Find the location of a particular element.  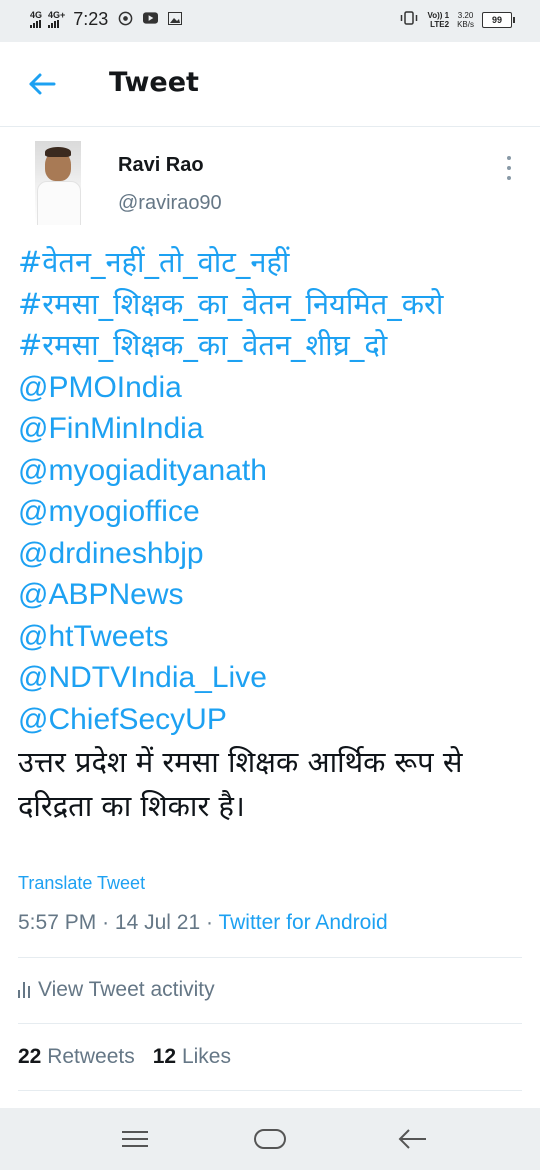

mention-link: @NDTVIndia_Live is located at coordinates (273, 678).